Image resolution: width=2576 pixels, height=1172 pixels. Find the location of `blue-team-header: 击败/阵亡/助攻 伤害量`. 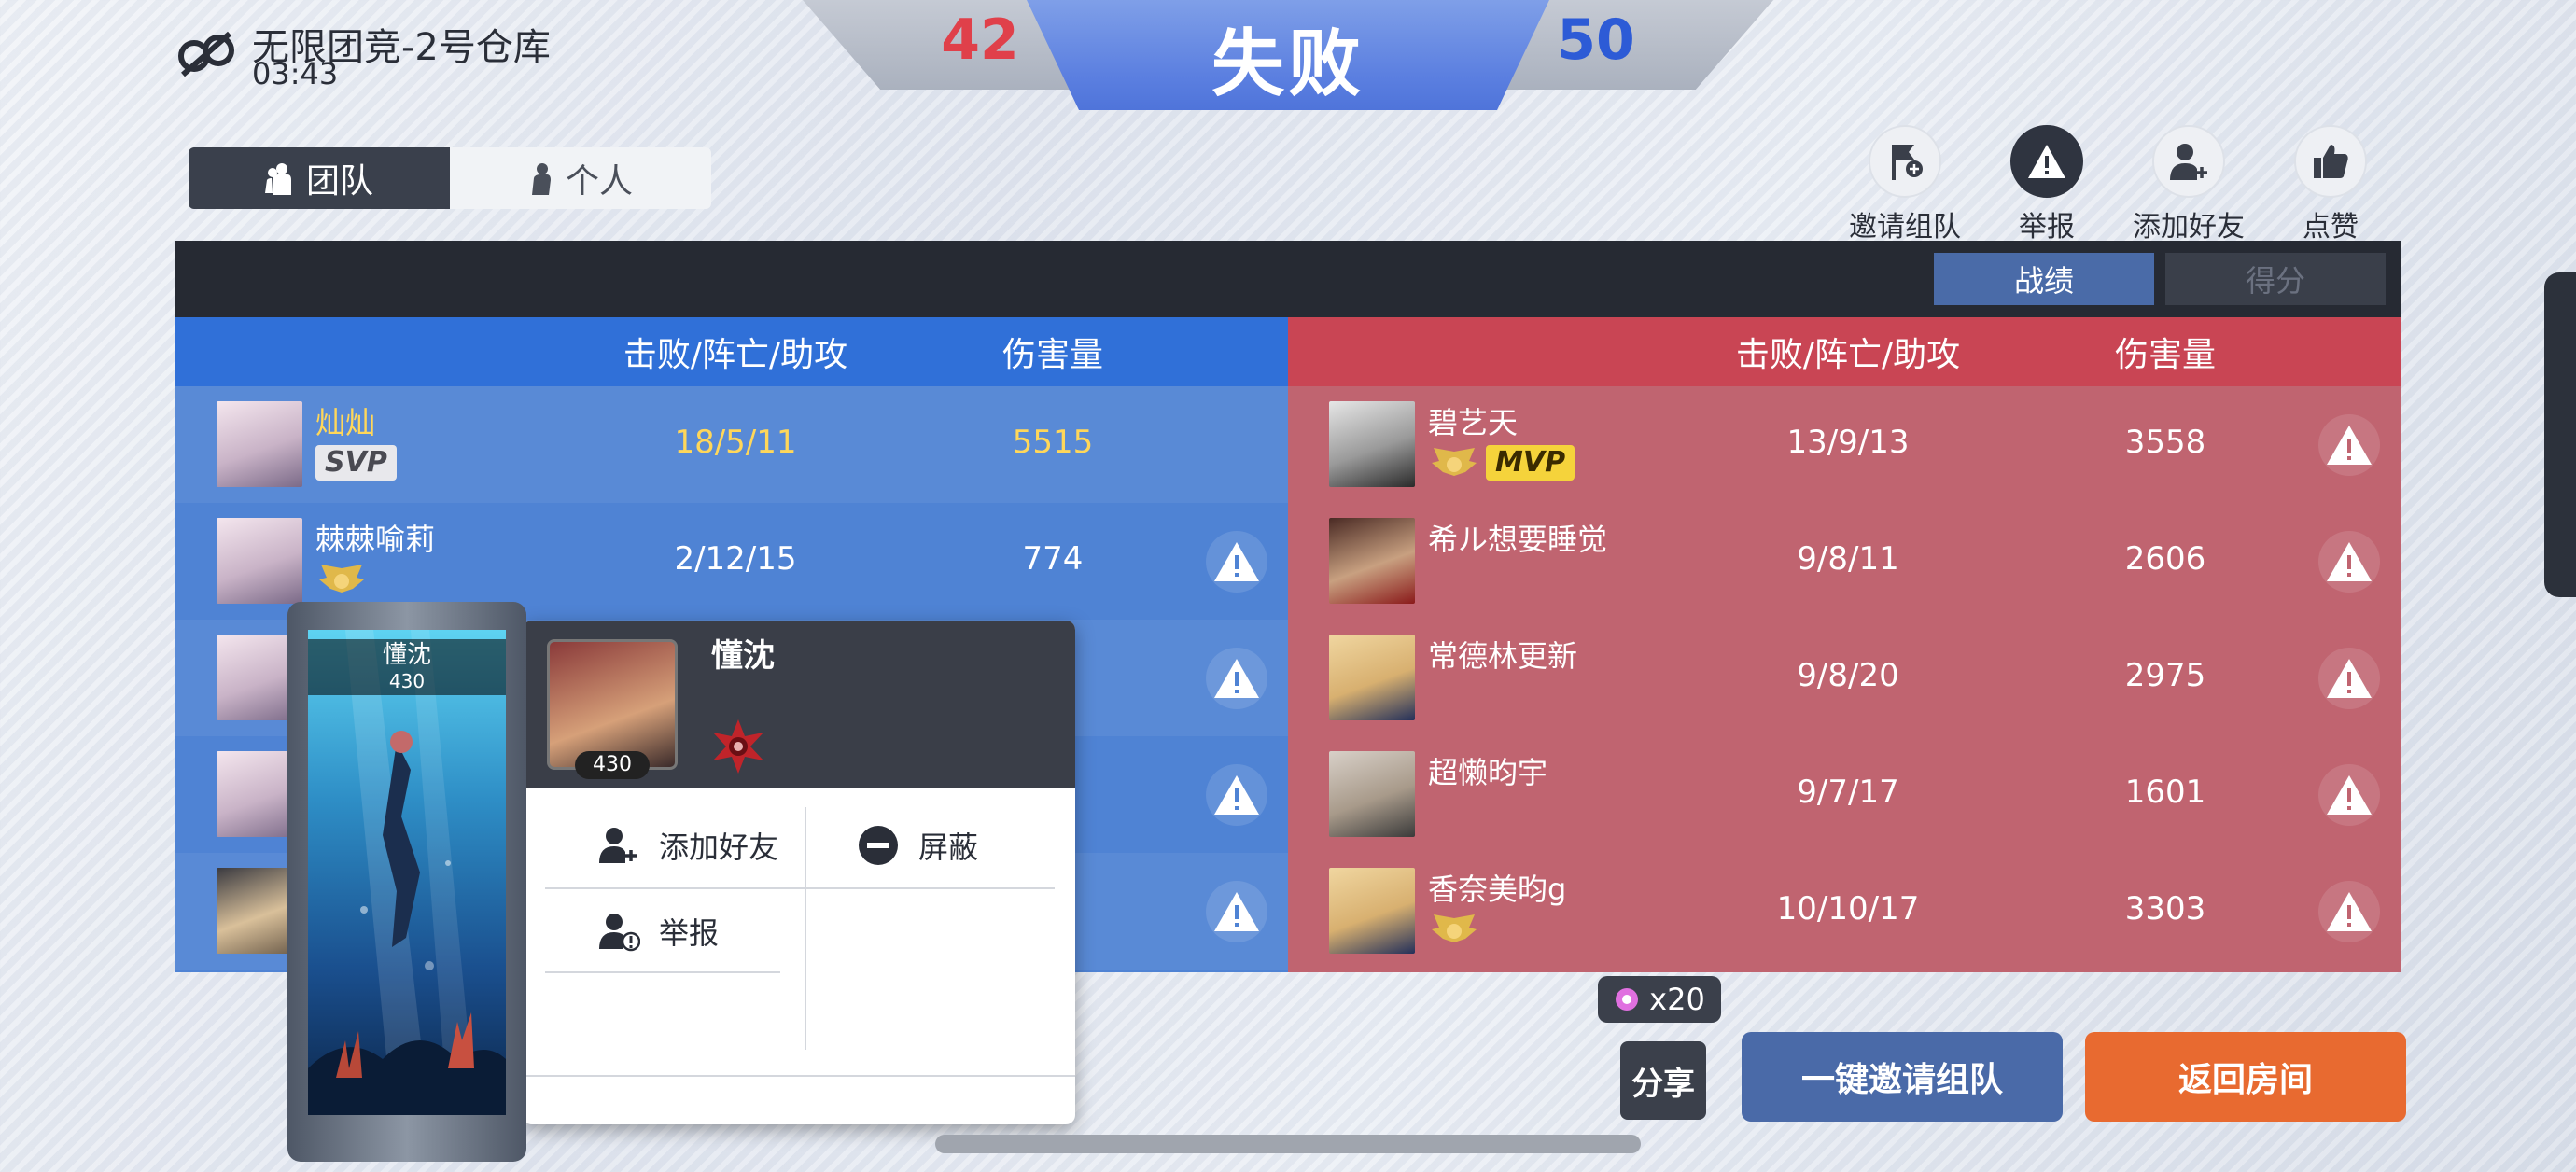

blue-team-header: 击败/阵亡/助攻 伤害量 is located at coordinates (731, 351).